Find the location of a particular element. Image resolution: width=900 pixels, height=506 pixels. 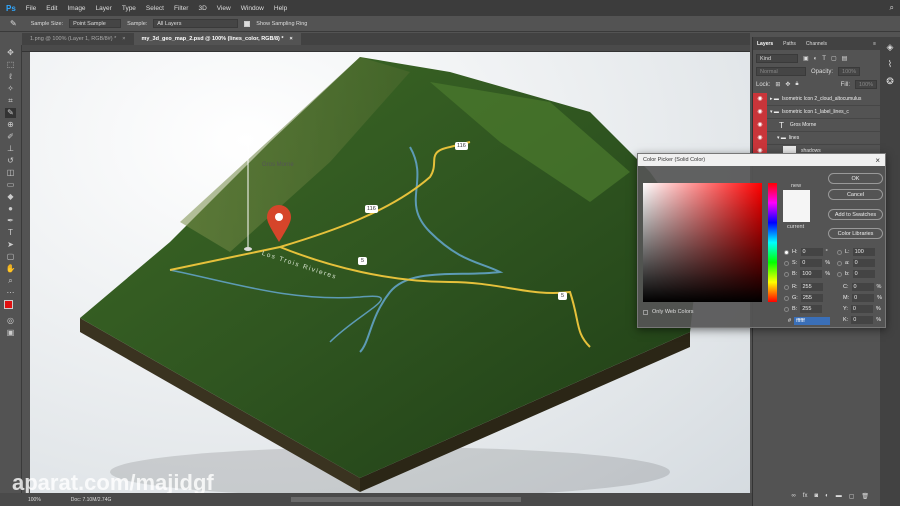

pen-tool-icon: ✒ is located at coordinates (10, 221).